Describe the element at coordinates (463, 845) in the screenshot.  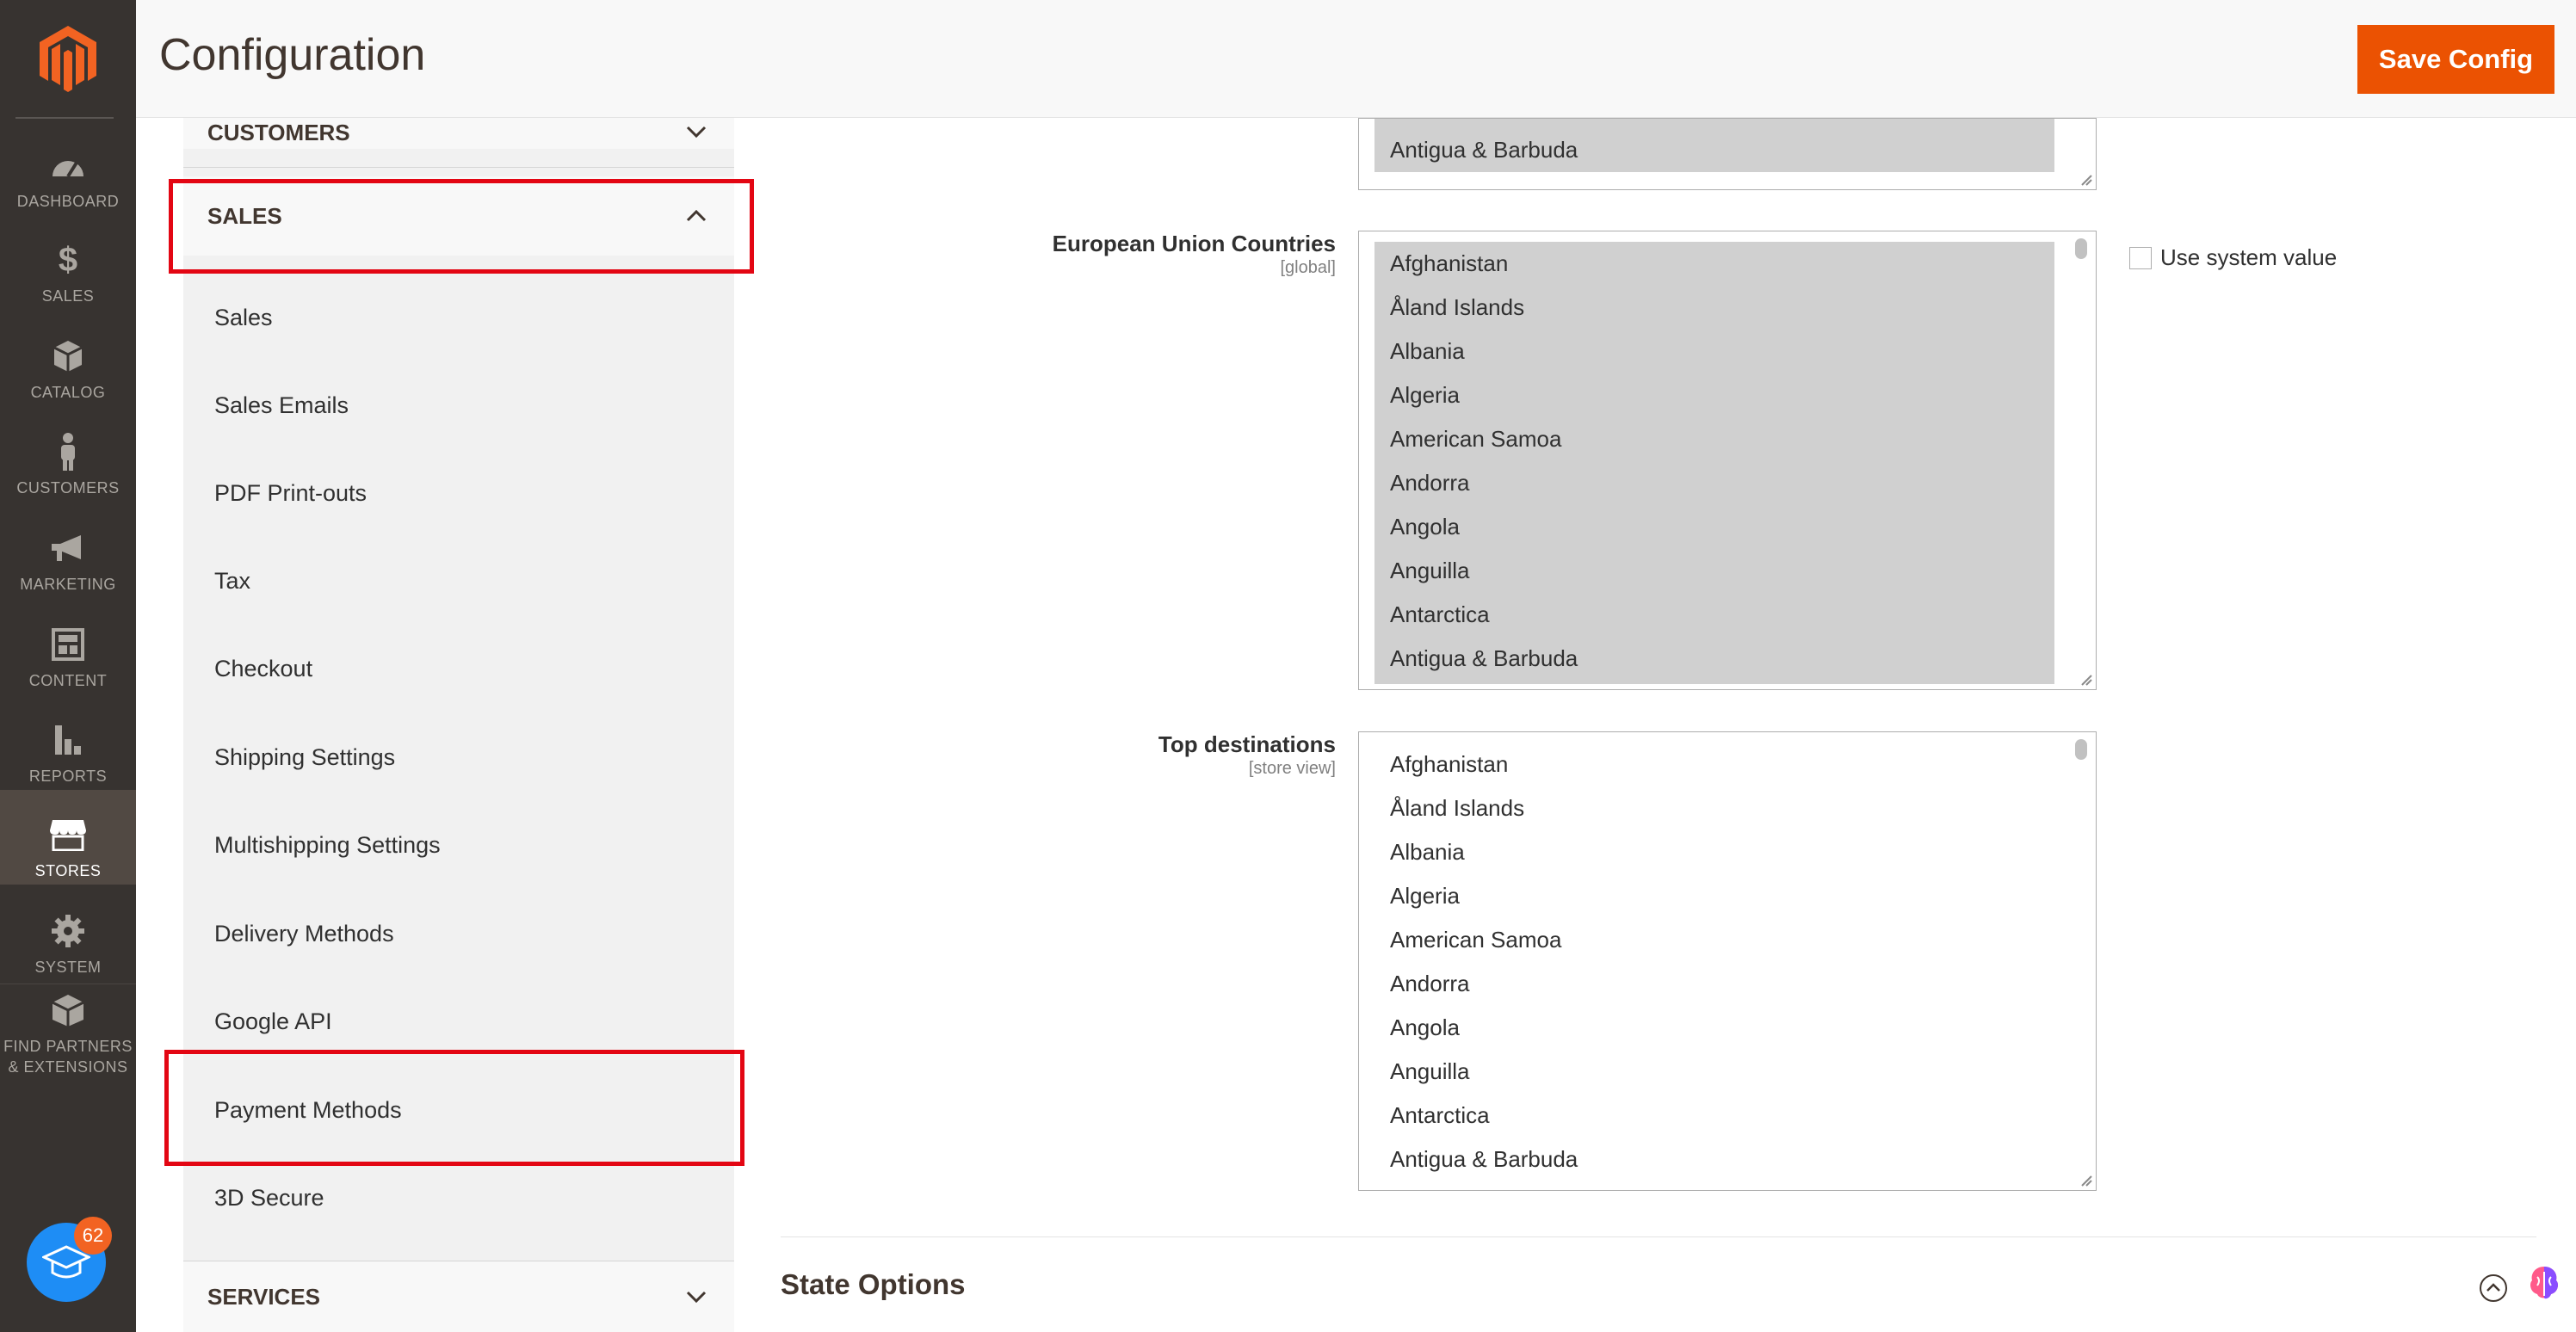
I see `sidebar-item-multishipping-settings: Multishipping Settings` at that location.